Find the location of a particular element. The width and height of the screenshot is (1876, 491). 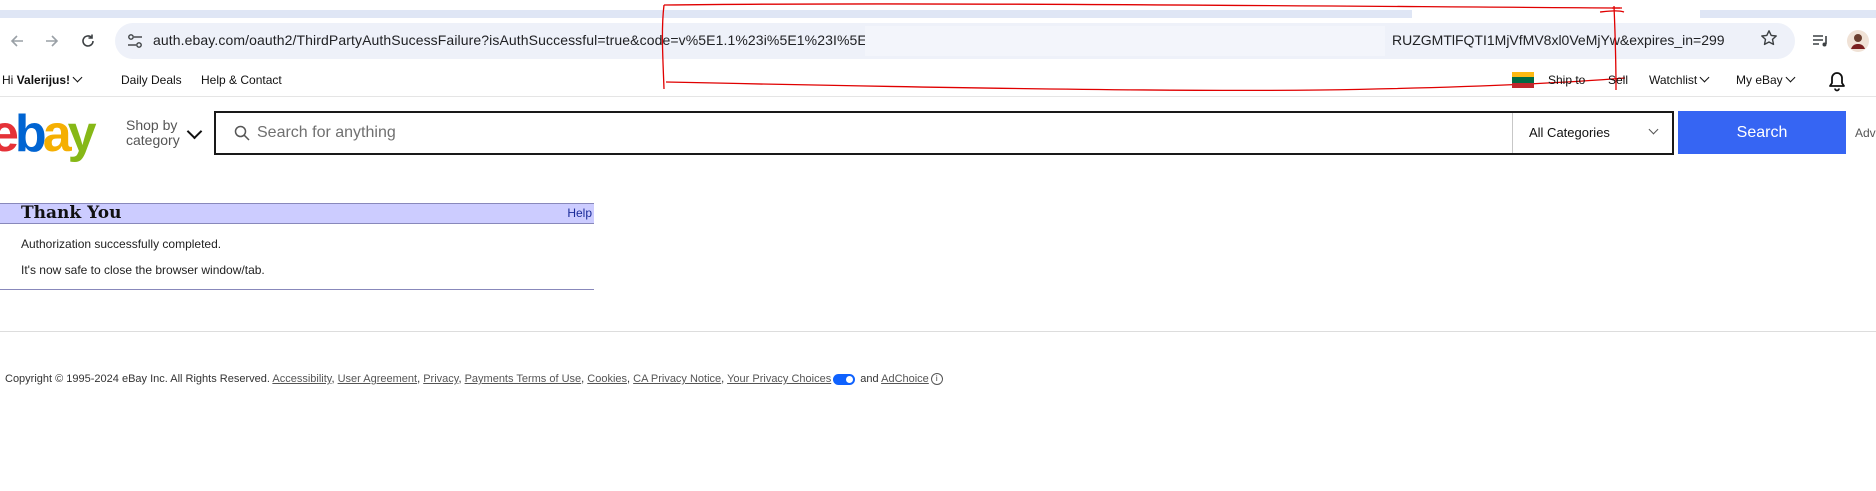

user-name: Valerijus! is located at coordinates (43, 80).